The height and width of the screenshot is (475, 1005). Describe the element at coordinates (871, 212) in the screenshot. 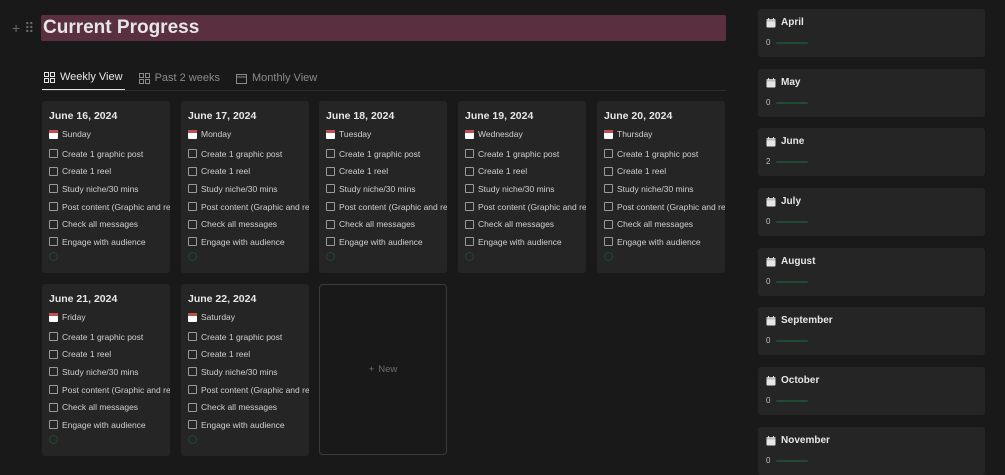

I see `month-card: July 0` at that location.